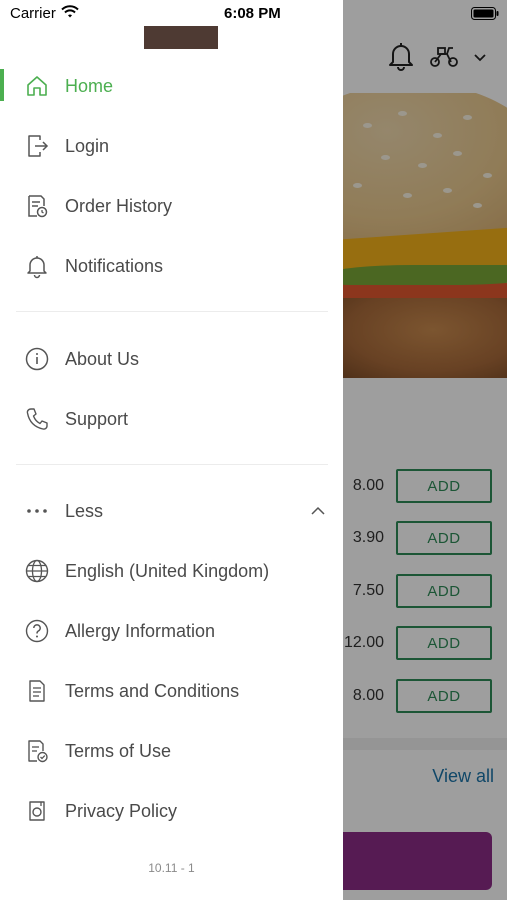 The image size is (507, 900). What do you see at coordinates (37, 571) in the screenshot?
I see `globe-icon` at bounding box center [37, 571].